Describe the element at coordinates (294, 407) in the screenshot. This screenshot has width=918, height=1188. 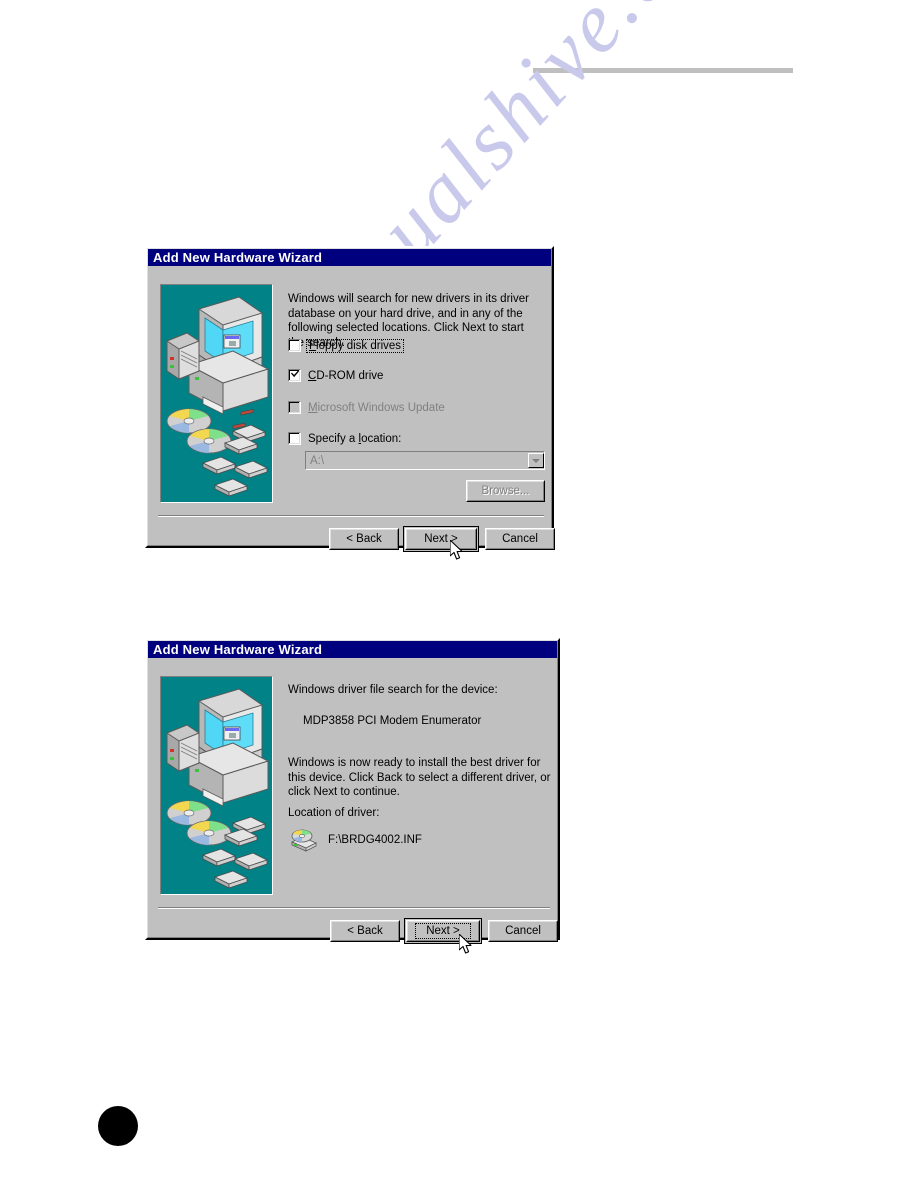
I see `checkbox-windows-update-box` at that location.